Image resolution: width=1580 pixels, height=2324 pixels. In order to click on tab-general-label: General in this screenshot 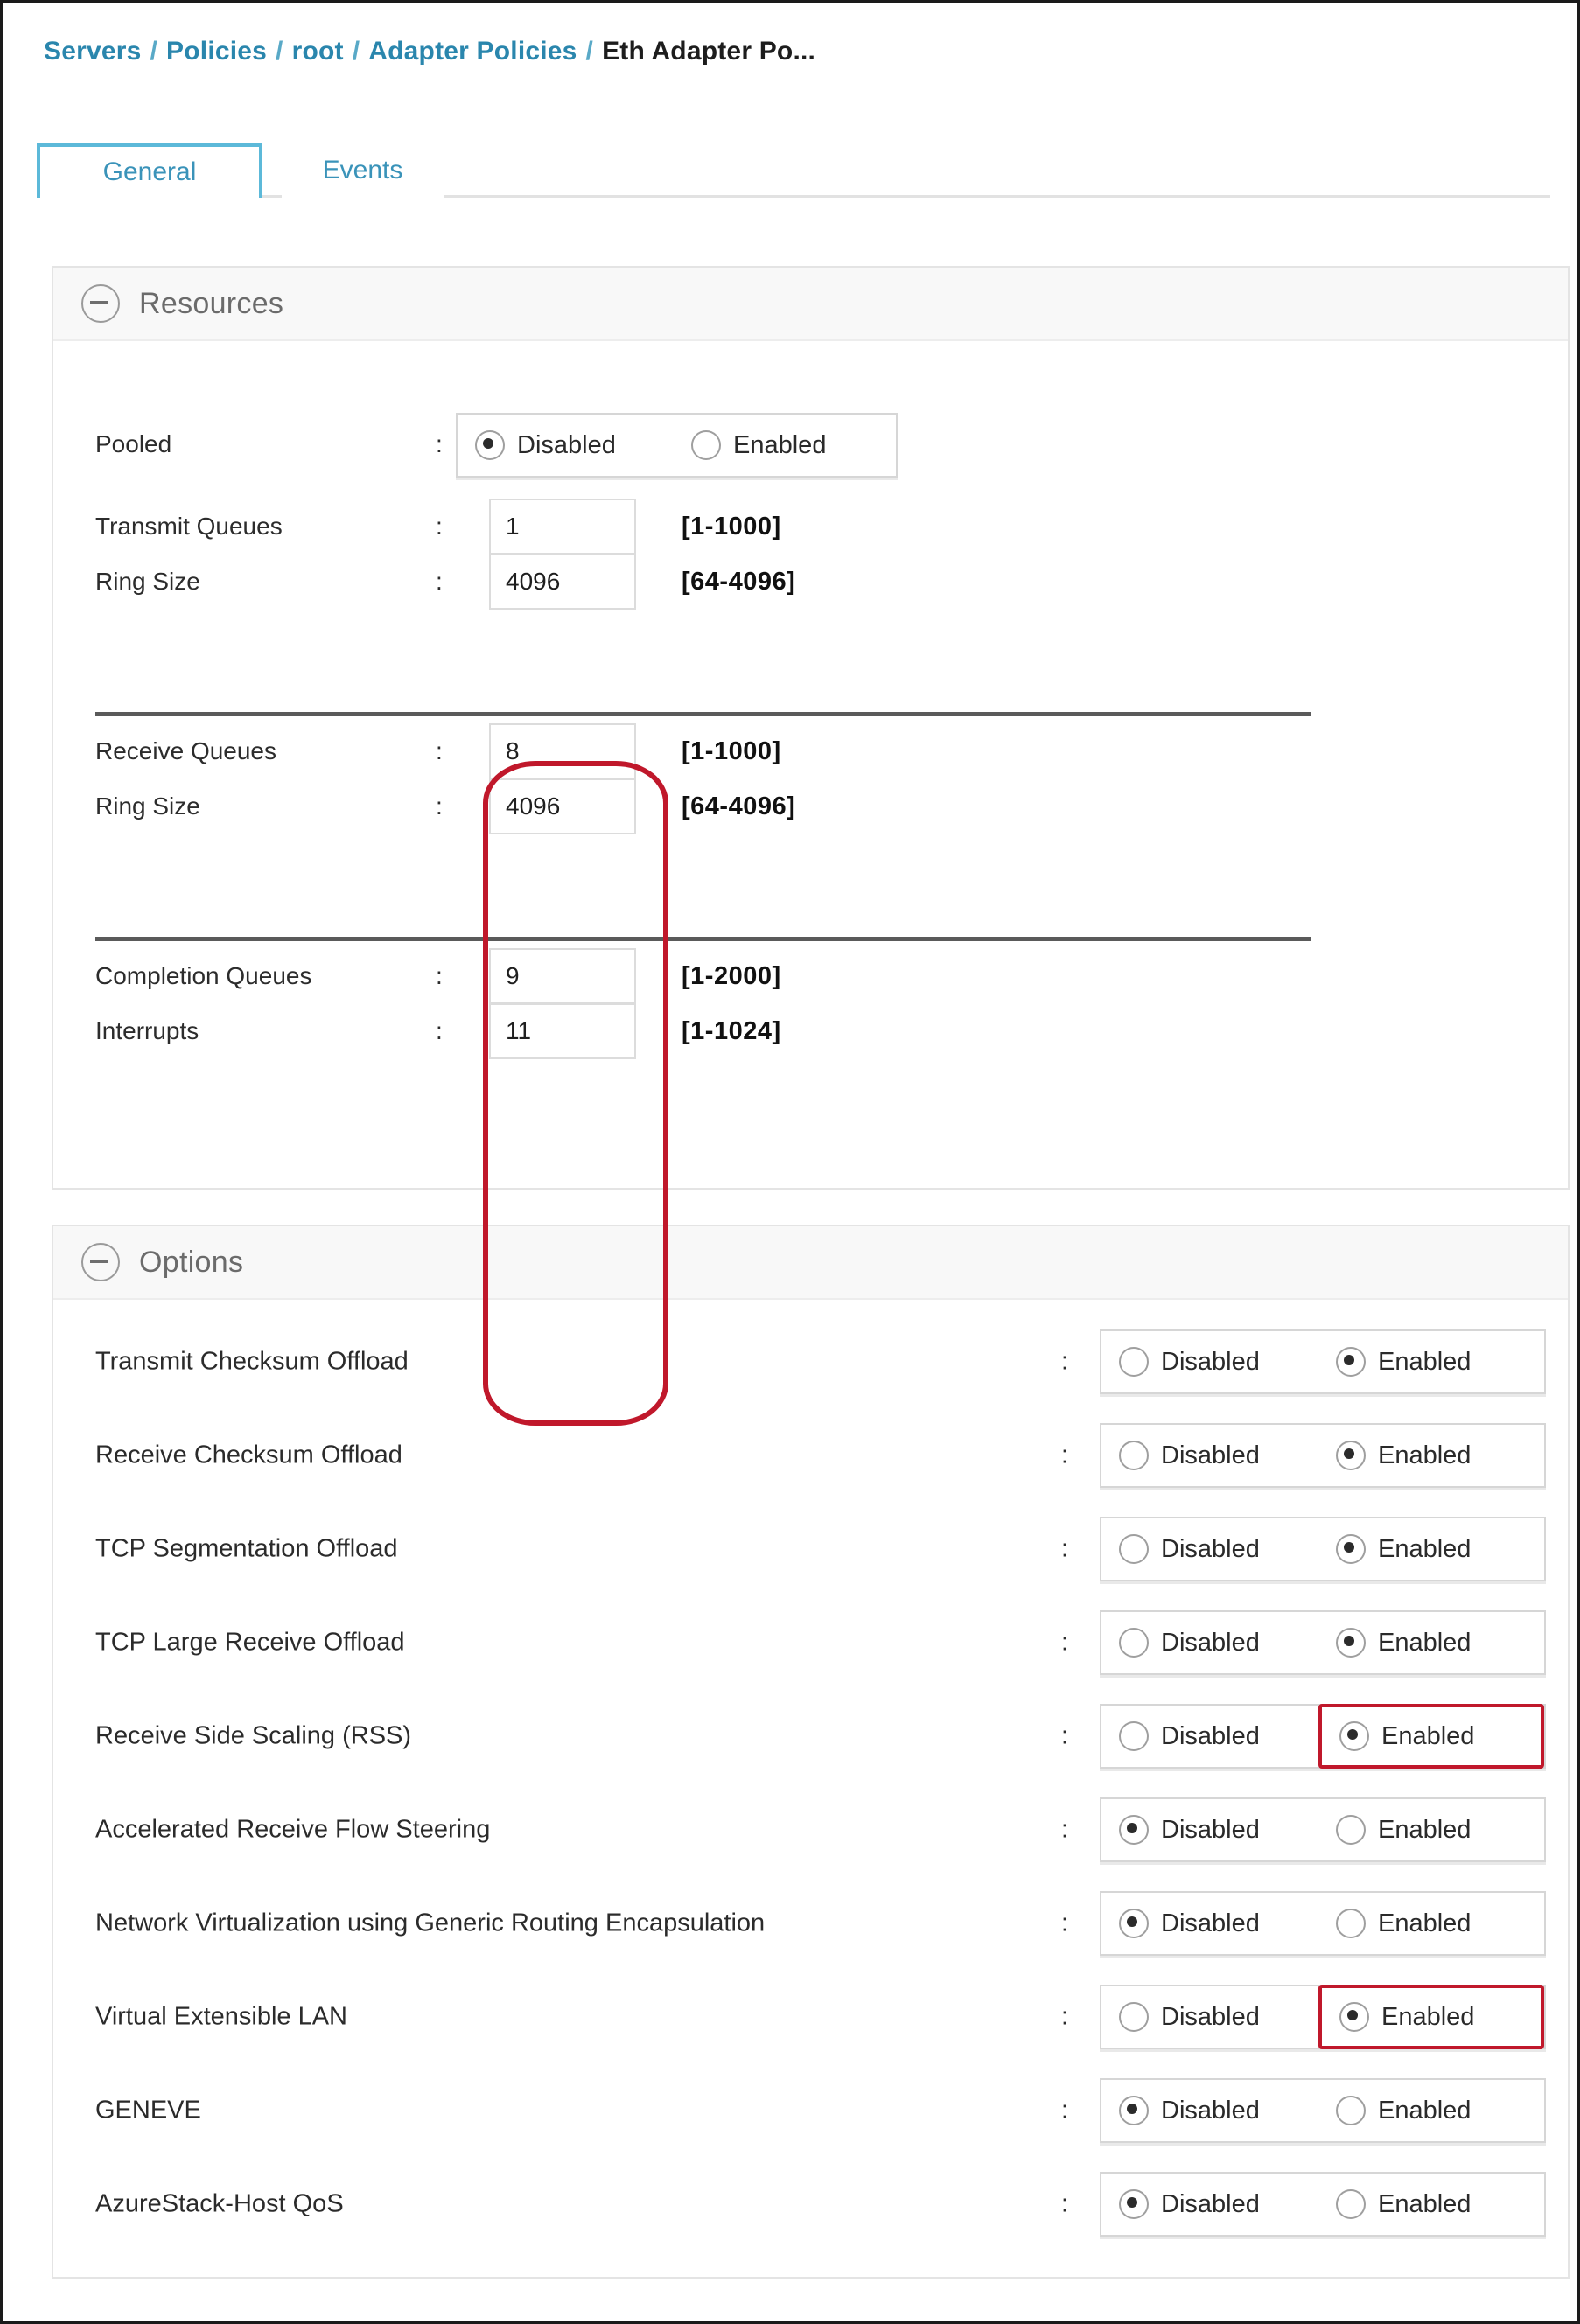, I will do `click(149, 171)`.